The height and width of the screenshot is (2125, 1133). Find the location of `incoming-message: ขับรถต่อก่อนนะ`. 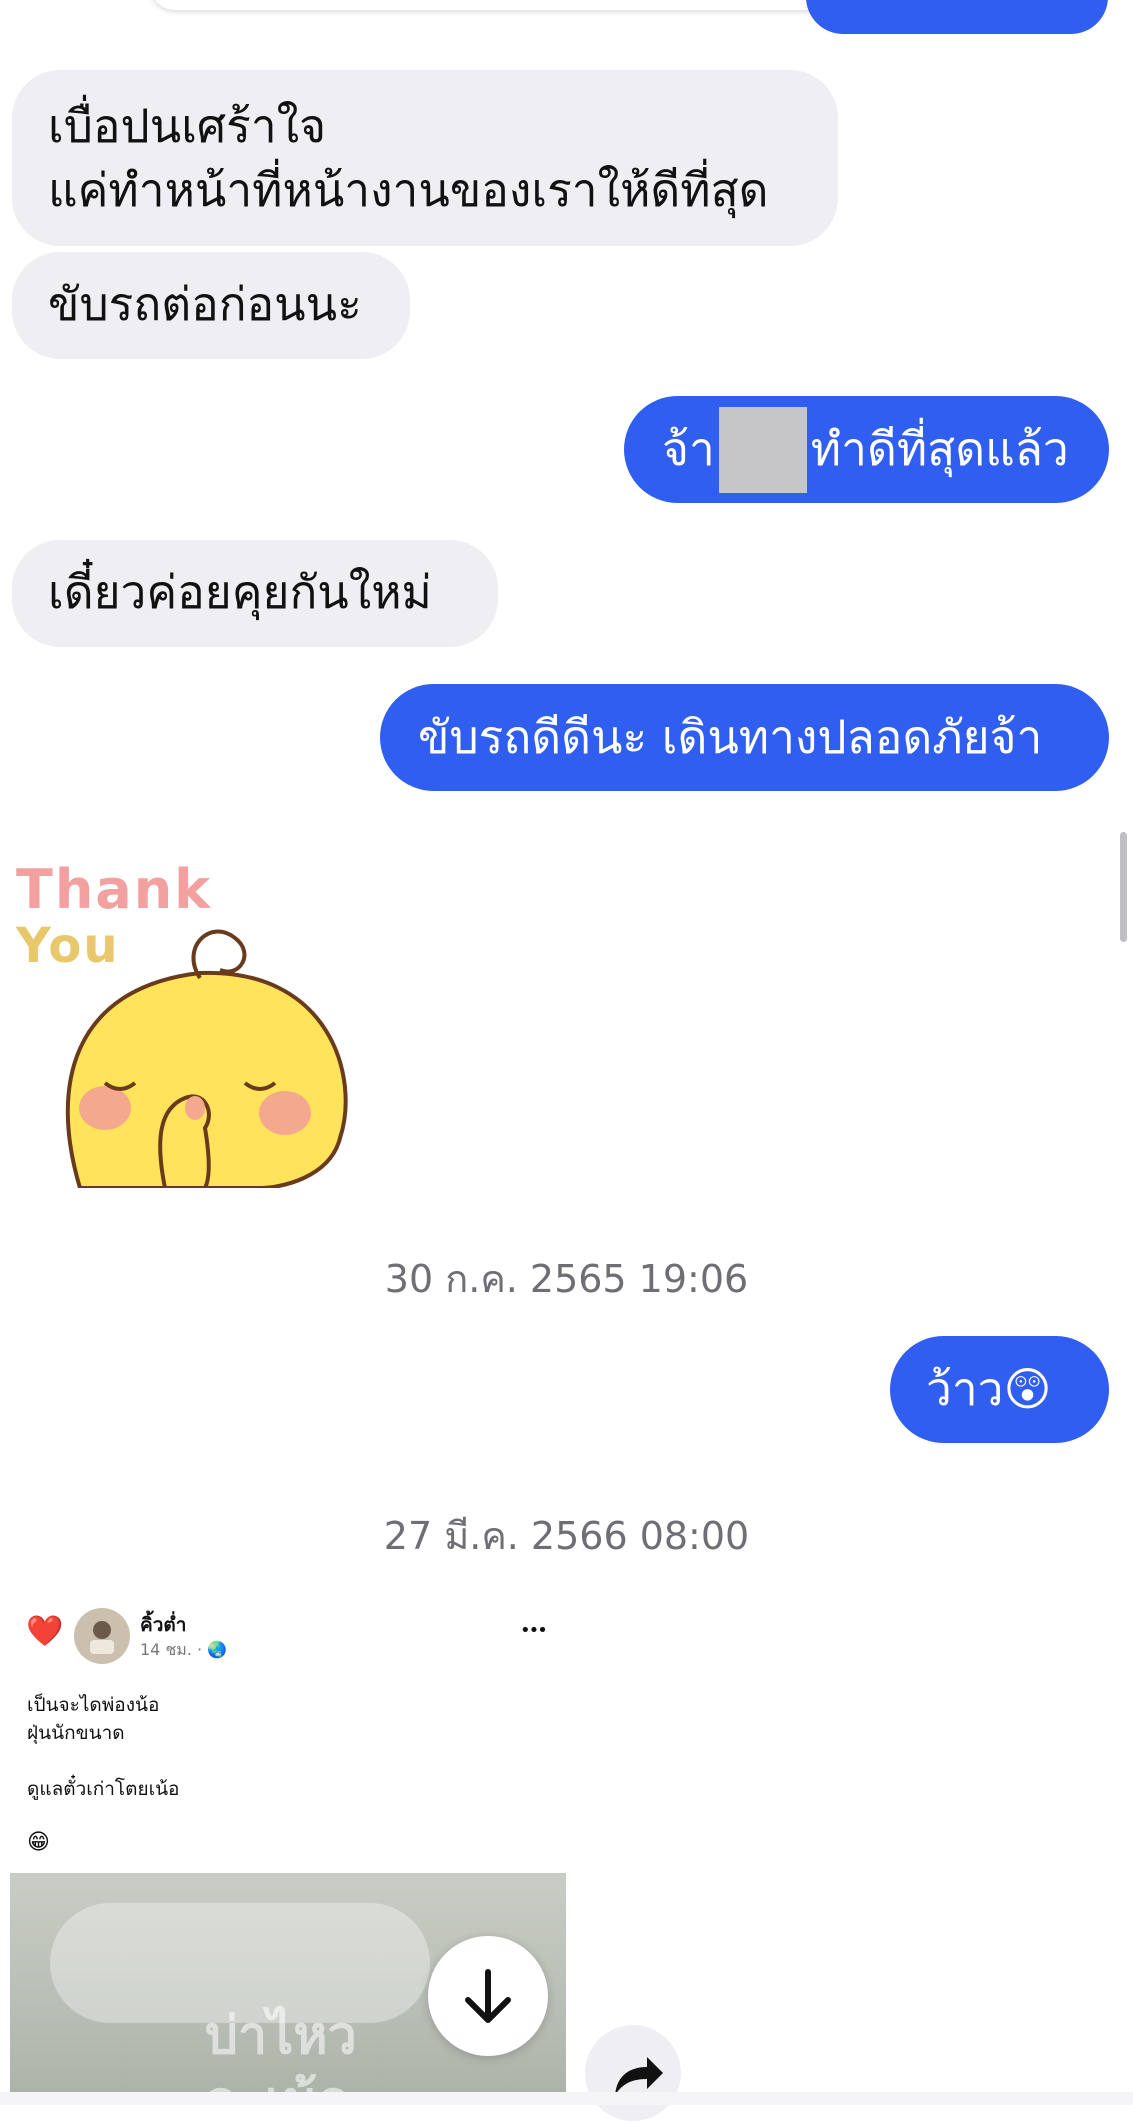

incoming-message: ขับรถต่อก่อนนะ is located at coordinates (211, 305).